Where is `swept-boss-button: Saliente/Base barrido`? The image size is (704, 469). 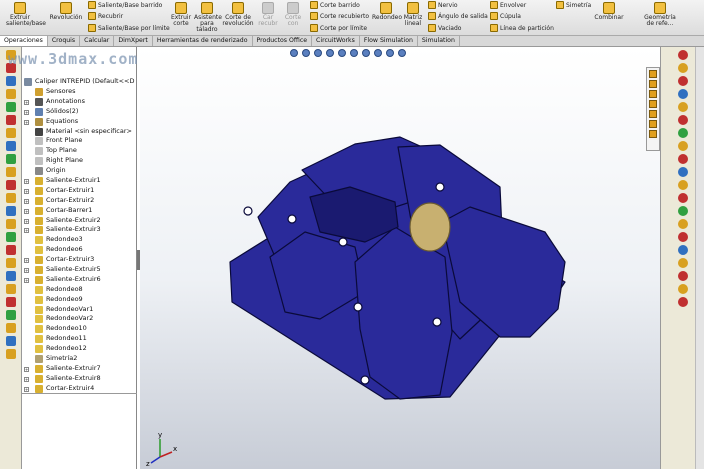
swept-boss-button: Saliente/Base barrido is located at coordinates (125, 5).